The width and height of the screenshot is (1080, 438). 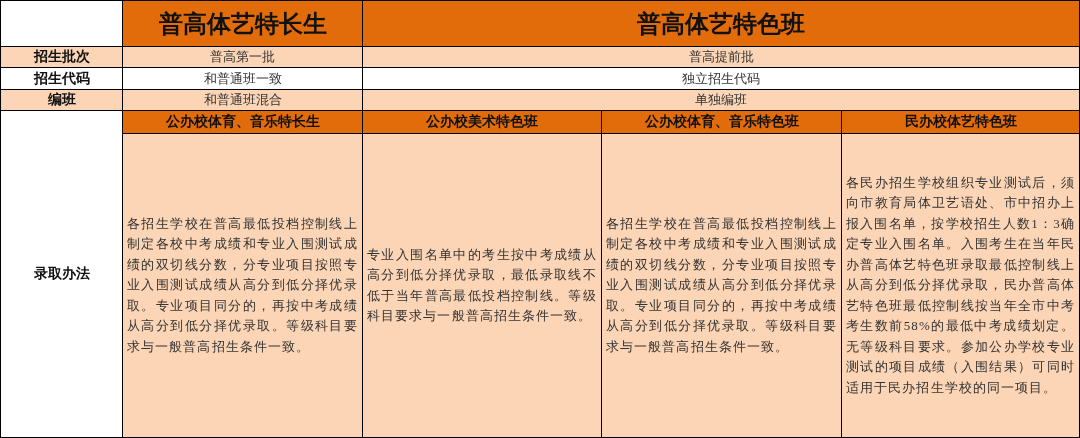 What do you see at coordinates (242, 23) in the screenshot?
I see `column-header: 普高体艺特长生` at bounding box center [242, 23].